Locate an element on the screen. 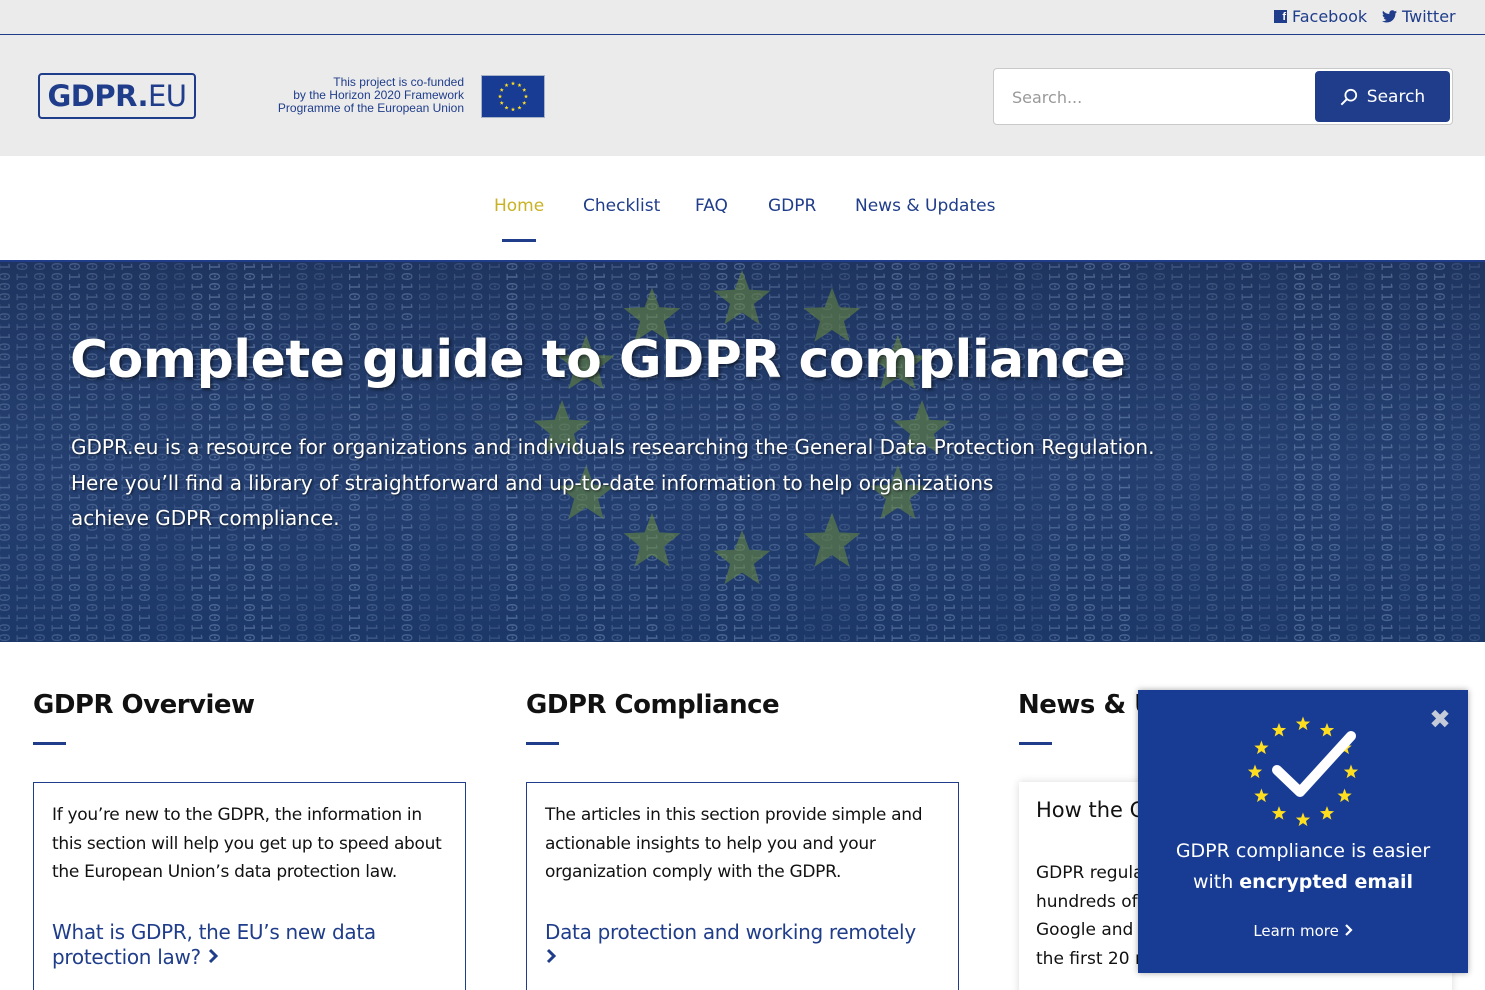  popup-subheadline: with encrypted email is located at coordinates (1303, 882).